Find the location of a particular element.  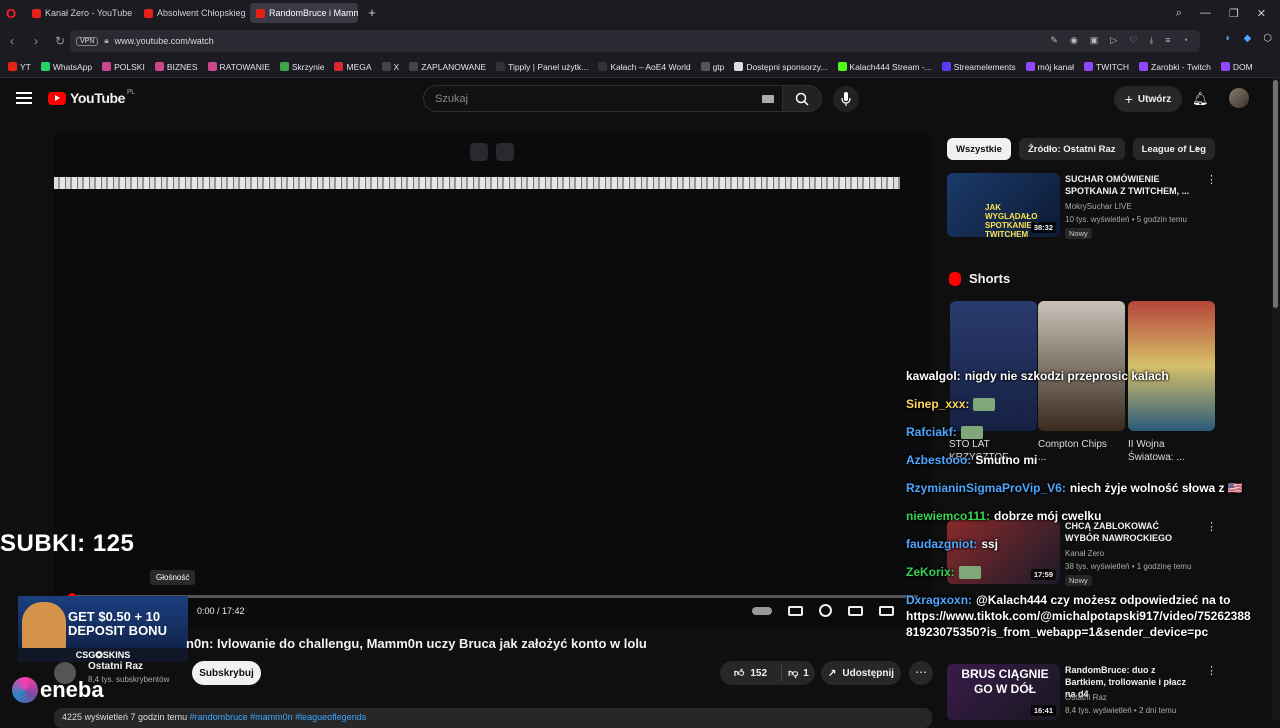

progress-bar is located at coordinates (493, 597).